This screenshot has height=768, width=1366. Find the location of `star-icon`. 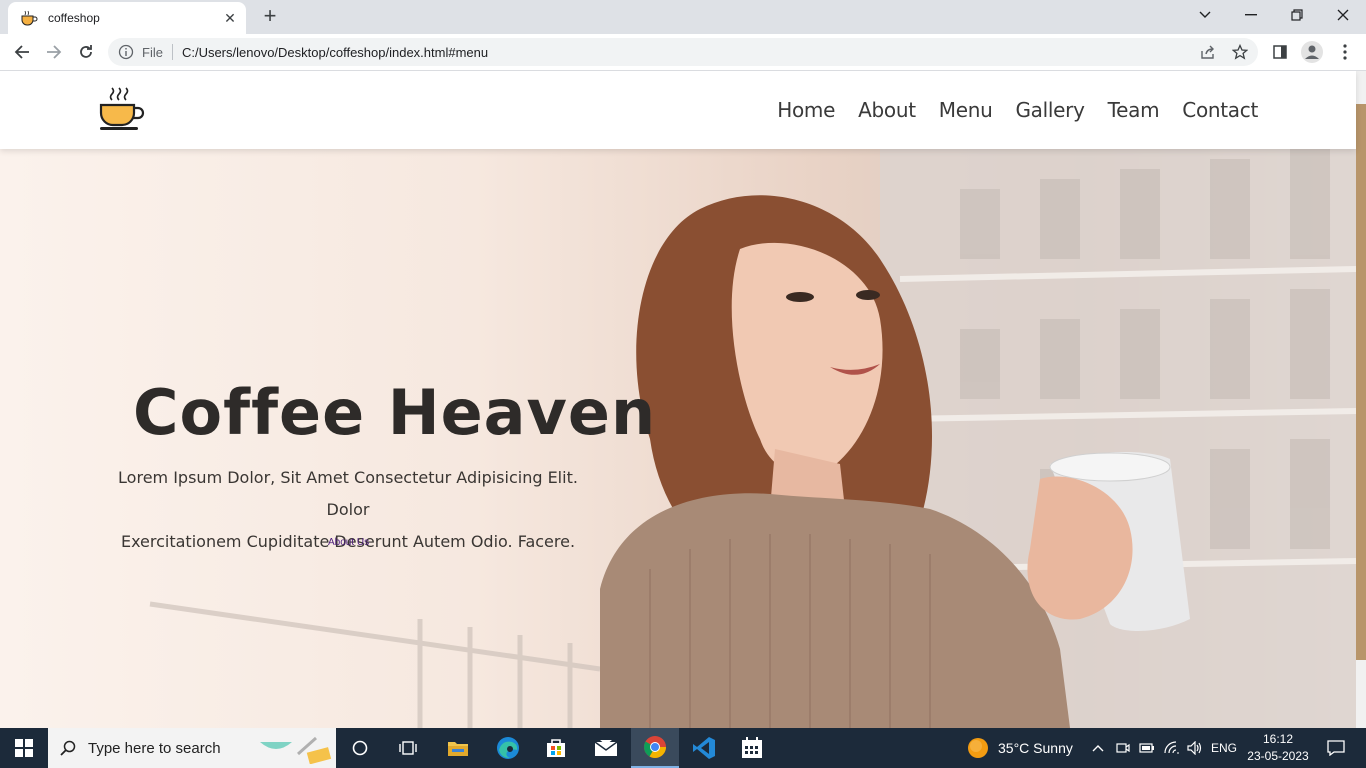

star-icon is located at coordinates (1240, 52).